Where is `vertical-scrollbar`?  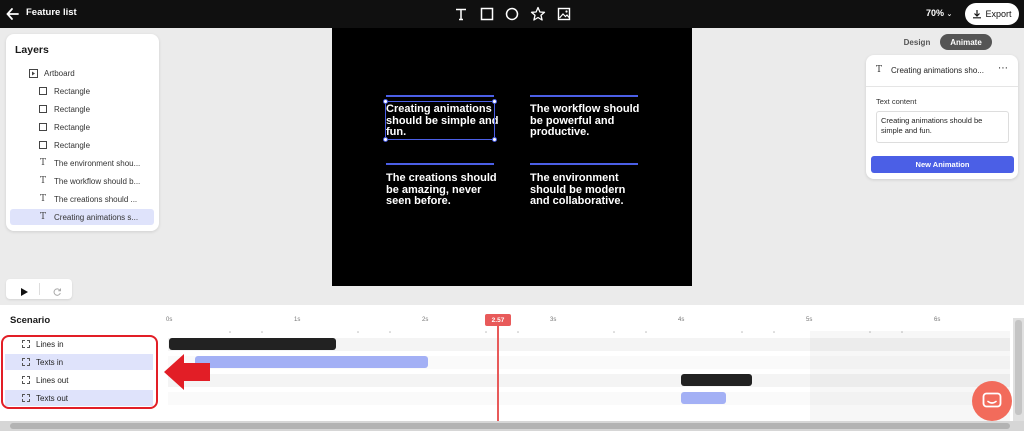
vertical-scrollbar is located at coordinates (1018, 369).